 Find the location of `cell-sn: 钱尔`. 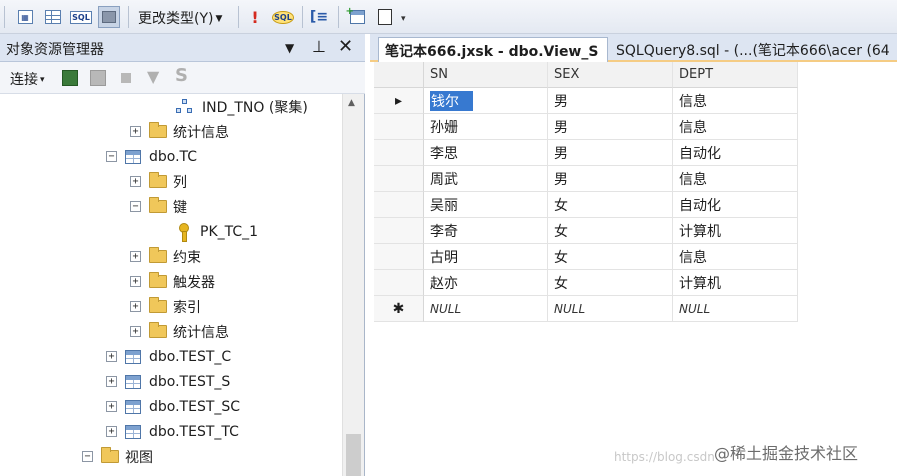

cell-sn: 钱尔 is located at coordinates (486, 101).